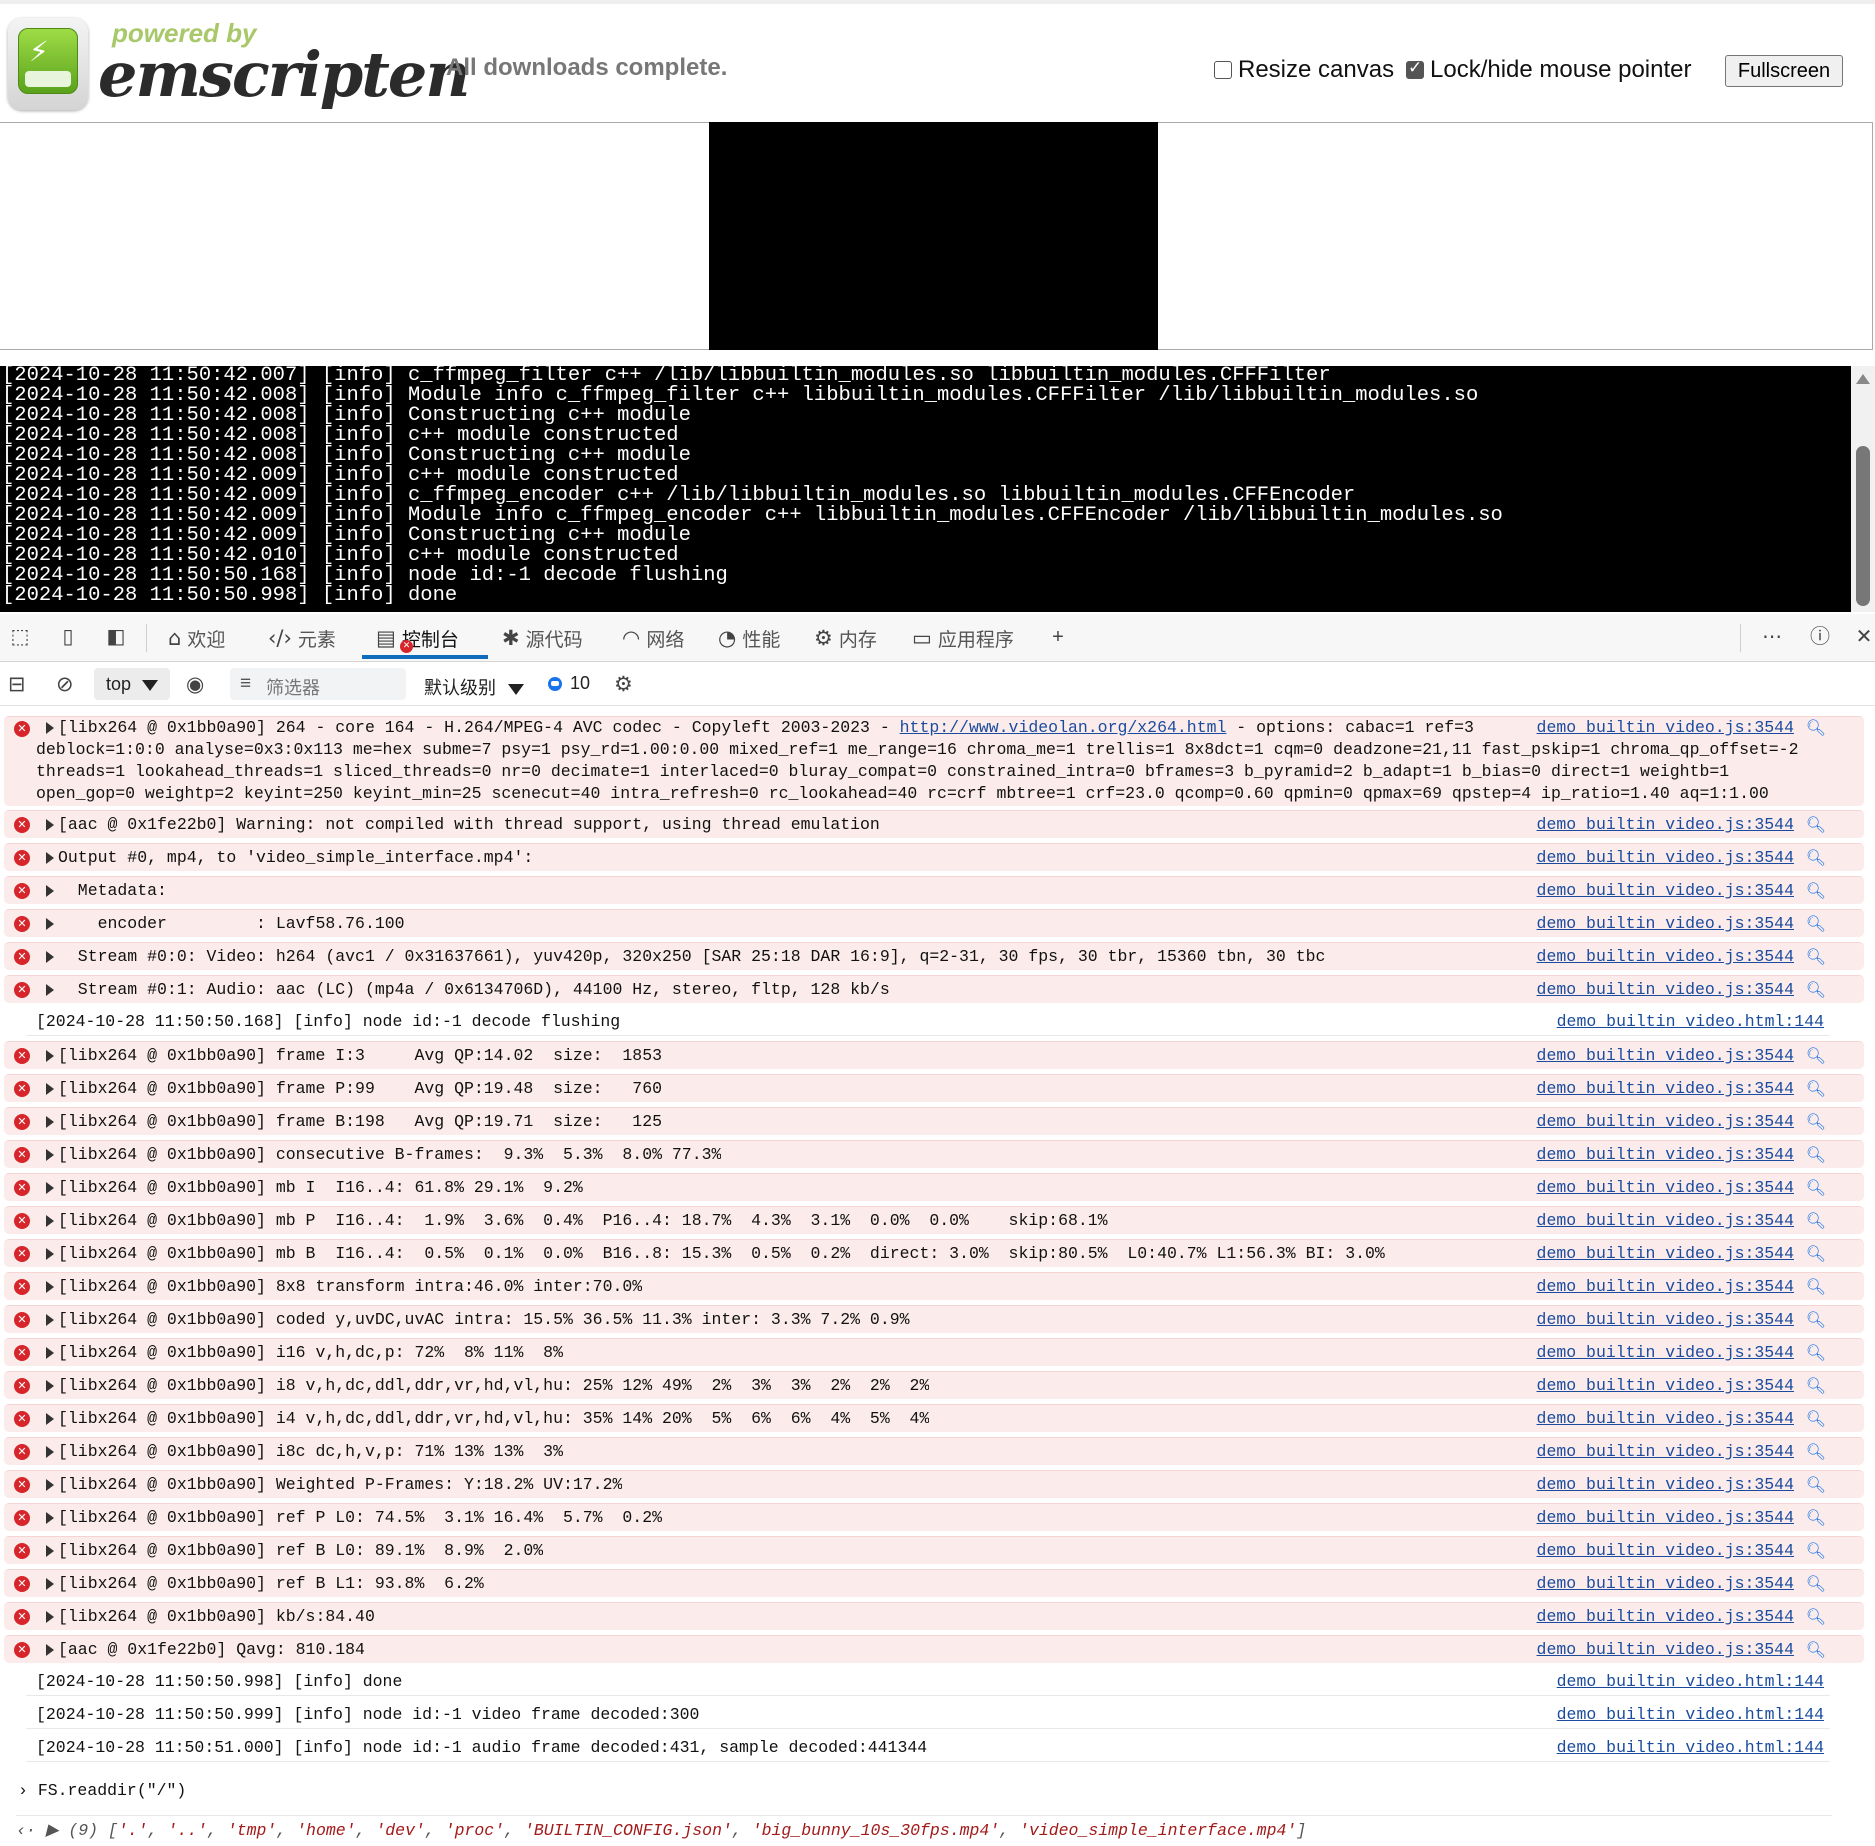 The height and width of the screenshot is (1846, 1875). I want to click on tab-application: ▭ 应用程序, so click(963, 638).